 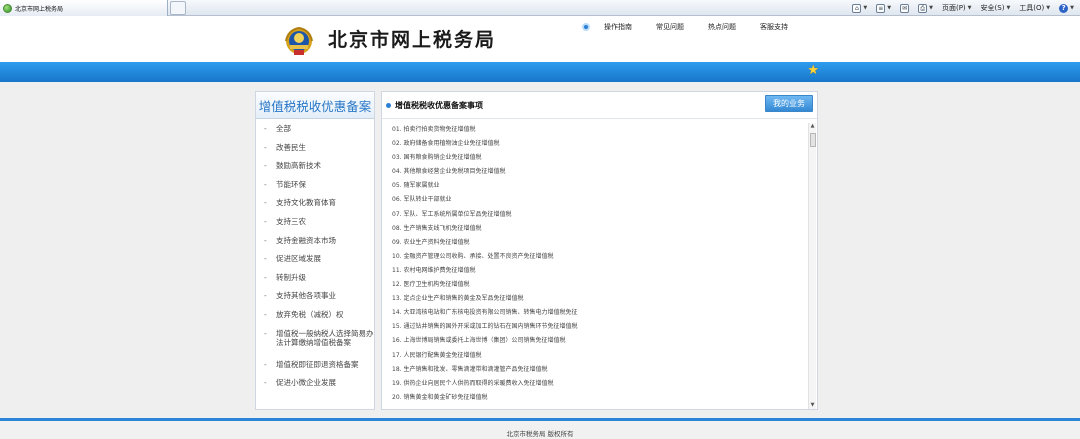 I want to click on tools-menu: 工具(O) ▼, so click(x=1034, y=8).